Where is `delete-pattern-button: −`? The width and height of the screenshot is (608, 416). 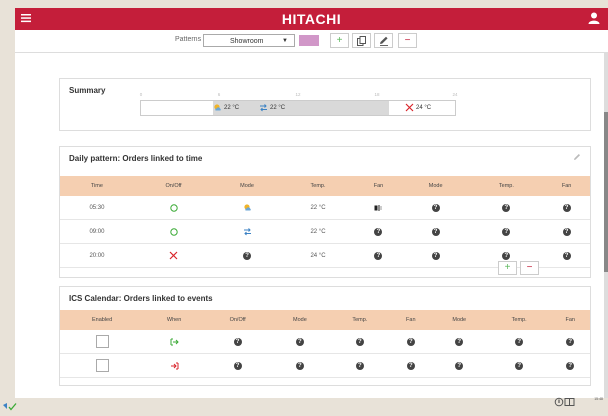 delete-pattern-button: − is located at coordinates (407, 40).